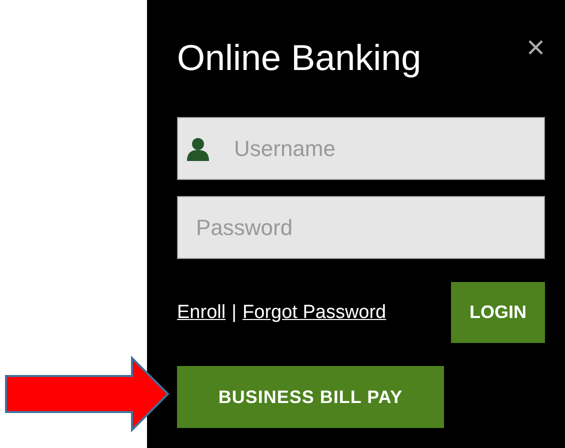 This screenshot has width=565, height=448. What do you see at coordinates (201, 313) in the screenshot?
I see `enroll-link: Enroll` at bounding box center [201, 313].